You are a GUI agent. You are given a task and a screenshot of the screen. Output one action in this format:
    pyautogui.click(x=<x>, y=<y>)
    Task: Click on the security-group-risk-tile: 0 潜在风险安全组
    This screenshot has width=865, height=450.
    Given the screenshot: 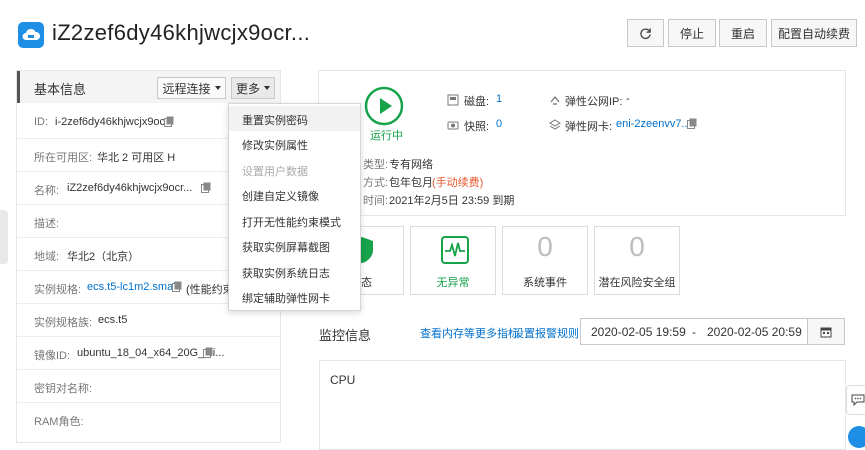 What is the action you would take?
    pyautogui.click(x=637, y=260)
    